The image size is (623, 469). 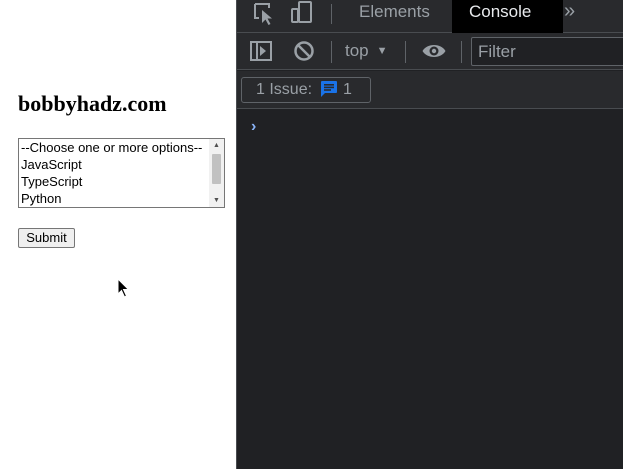 I want to click on console-toolbar: top ▼ Filter, so click(x=430, y=51).